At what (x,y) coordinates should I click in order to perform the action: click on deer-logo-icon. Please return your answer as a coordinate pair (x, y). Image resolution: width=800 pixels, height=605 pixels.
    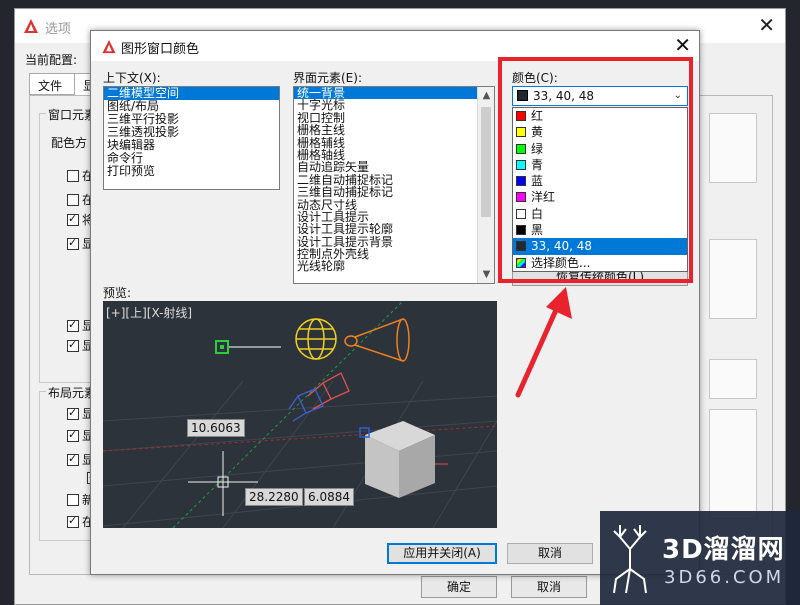
    Looking at the image, I should click on (630, 559).